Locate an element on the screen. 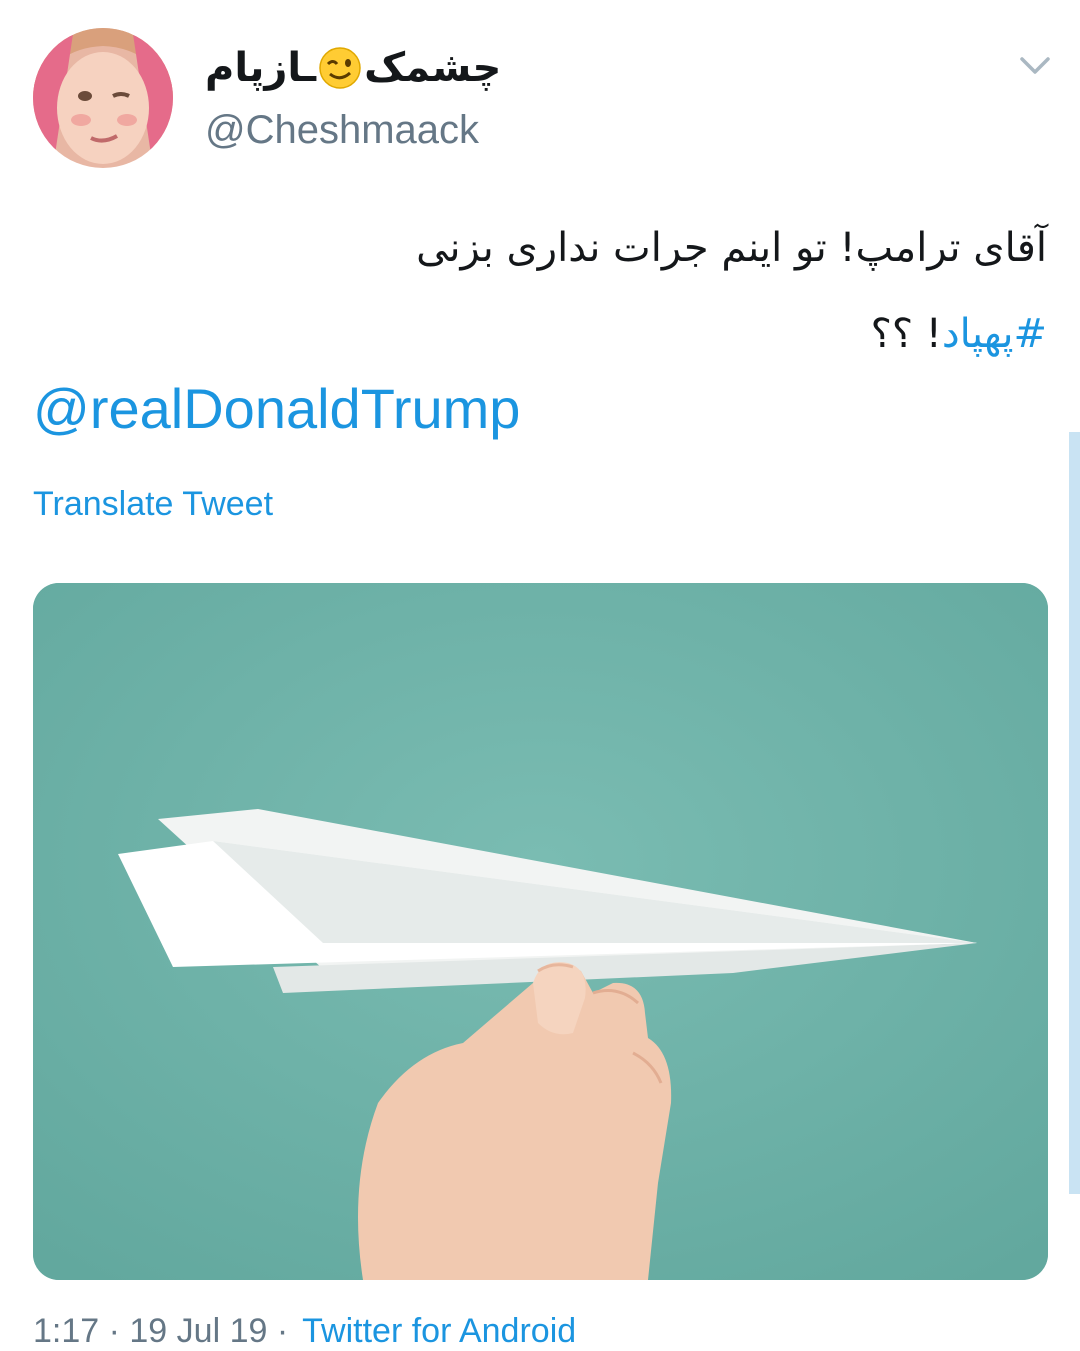 This screenshot has width=1080, height=1351. author-display-name: چشمک ـازپام is located at coordinates (353, 68).